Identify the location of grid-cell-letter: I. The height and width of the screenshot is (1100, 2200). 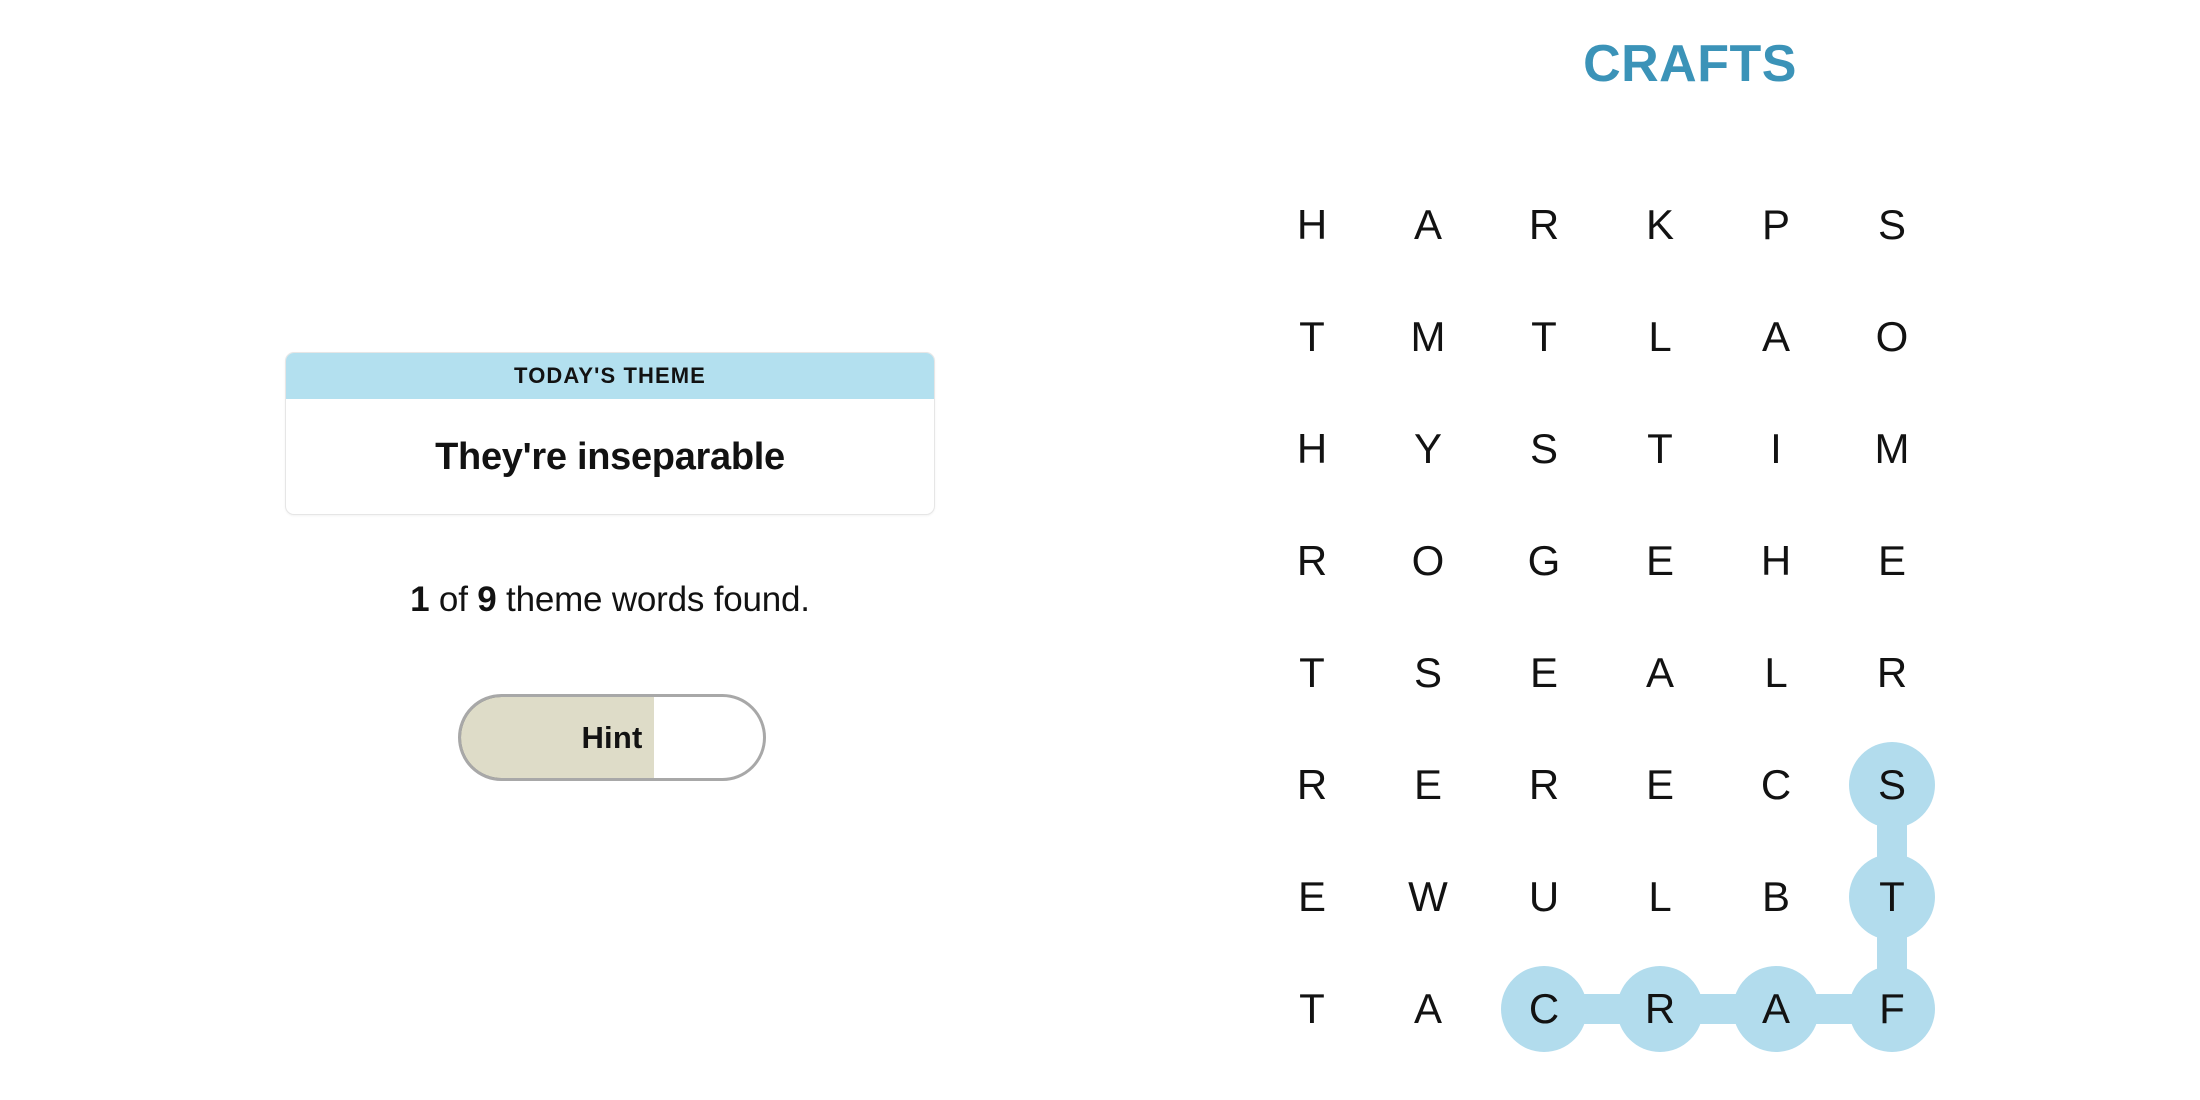
(1776, 449).